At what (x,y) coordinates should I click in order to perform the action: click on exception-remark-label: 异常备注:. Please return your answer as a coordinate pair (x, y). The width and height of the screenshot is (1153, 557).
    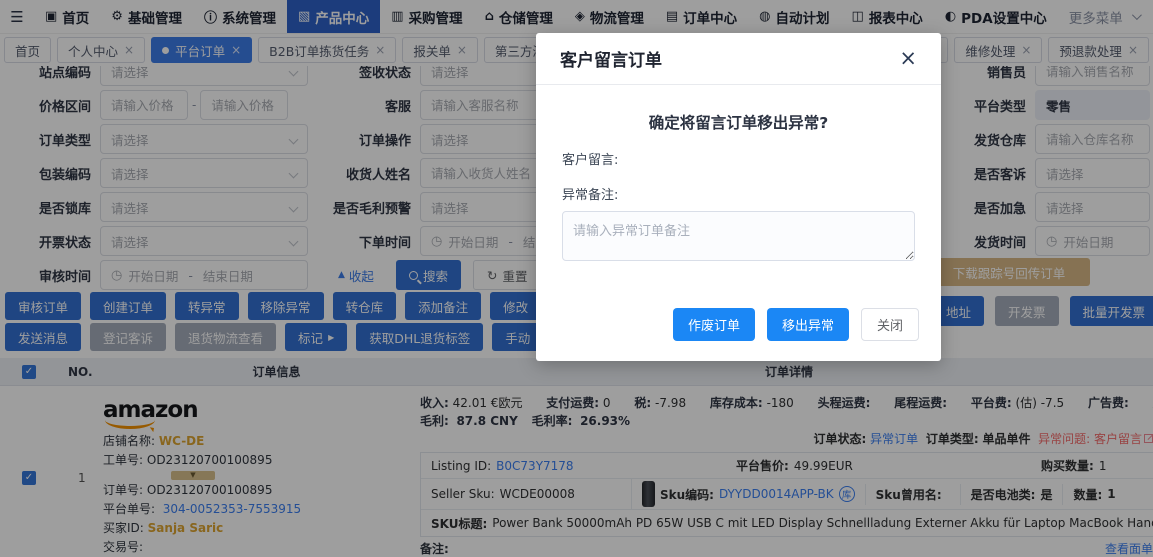
    Looking at the image, I should click on (590, 195).